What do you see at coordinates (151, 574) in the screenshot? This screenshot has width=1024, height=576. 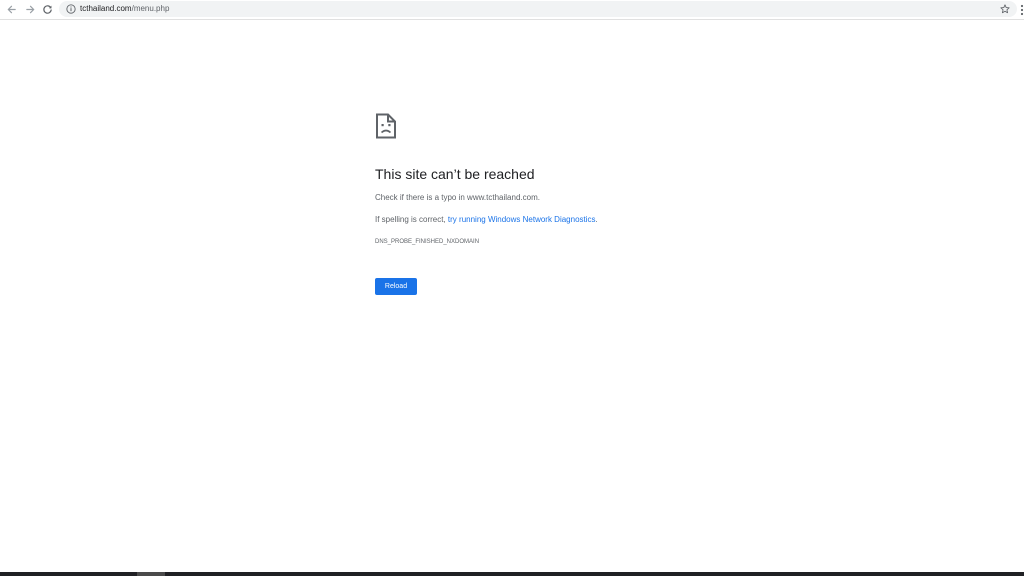 I see `taskbar-item` at bounding box center [151, 574].